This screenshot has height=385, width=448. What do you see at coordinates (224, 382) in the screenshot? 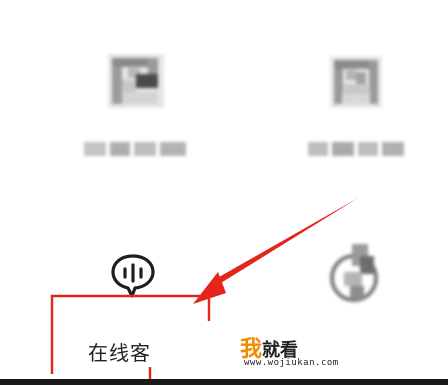
I see `bottom-divider` at bounding box center [224, 382].